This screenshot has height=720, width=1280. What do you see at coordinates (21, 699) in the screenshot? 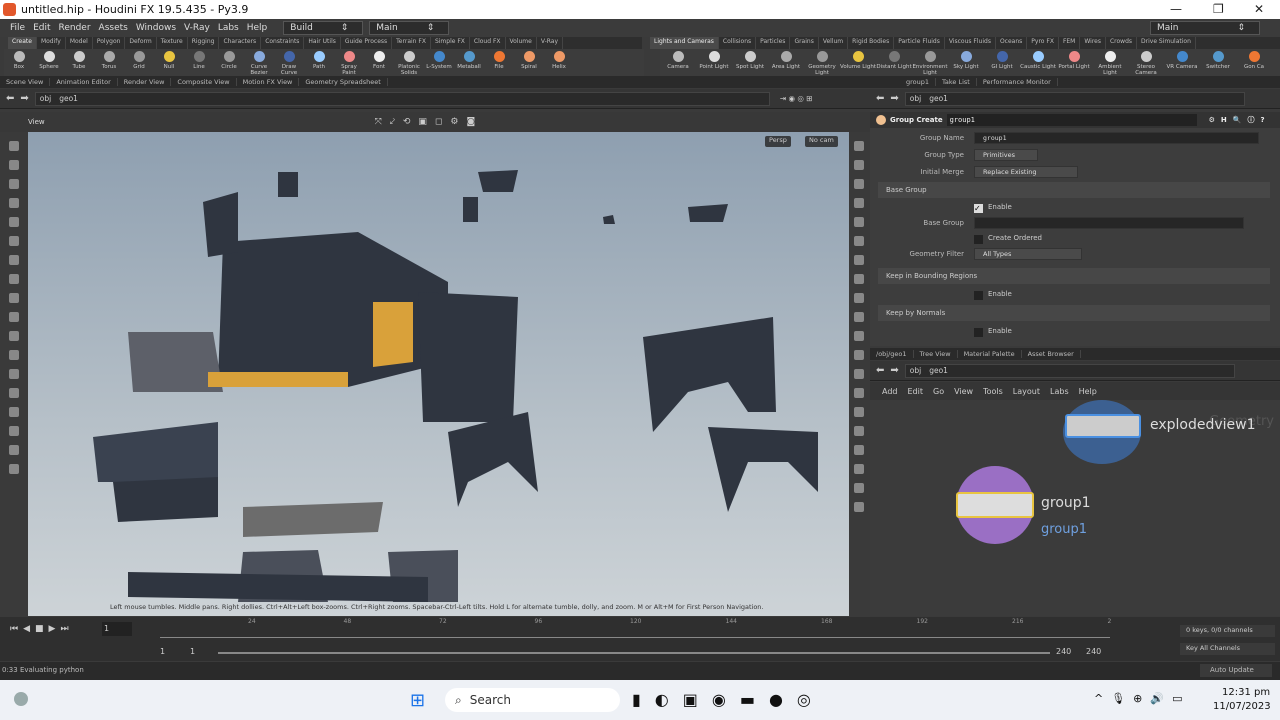
I see `widgets-icon` at bounding box center [21, 699].